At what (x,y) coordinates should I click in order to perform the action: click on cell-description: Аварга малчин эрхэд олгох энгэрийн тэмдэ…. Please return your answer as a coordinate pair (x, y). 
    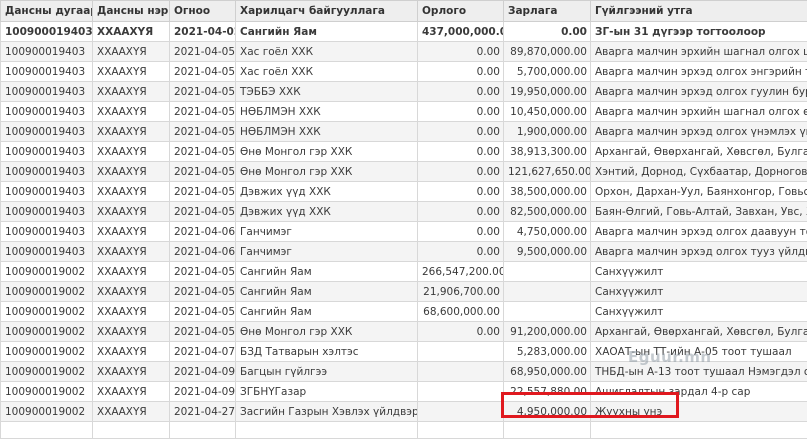
    Looking at the image, I should click on (699, 72).